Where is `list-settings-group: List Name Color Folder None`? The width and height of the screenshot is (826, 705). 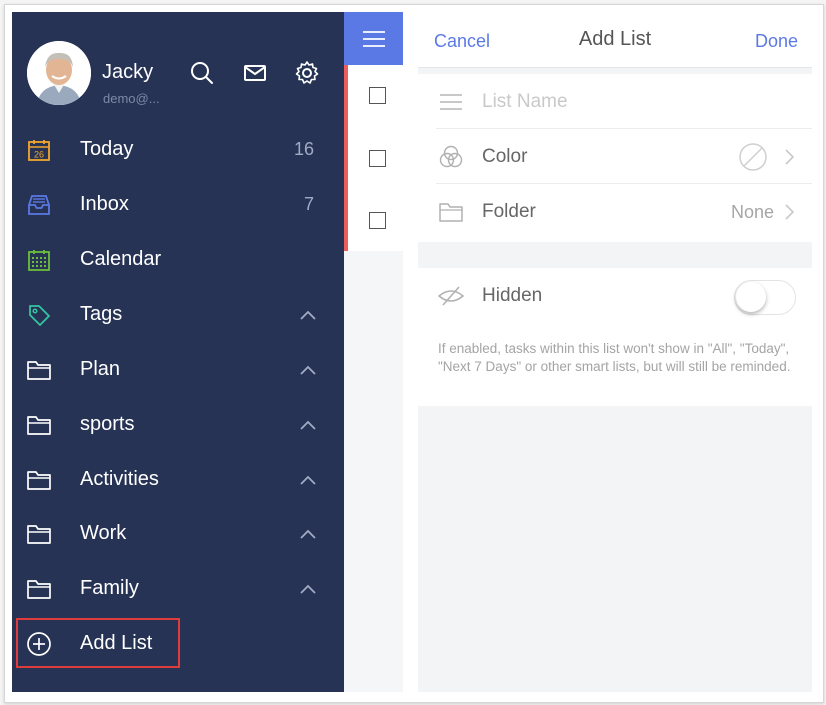 list-settings-group: List Name Color Folder None is located at coordinates (615, 158).